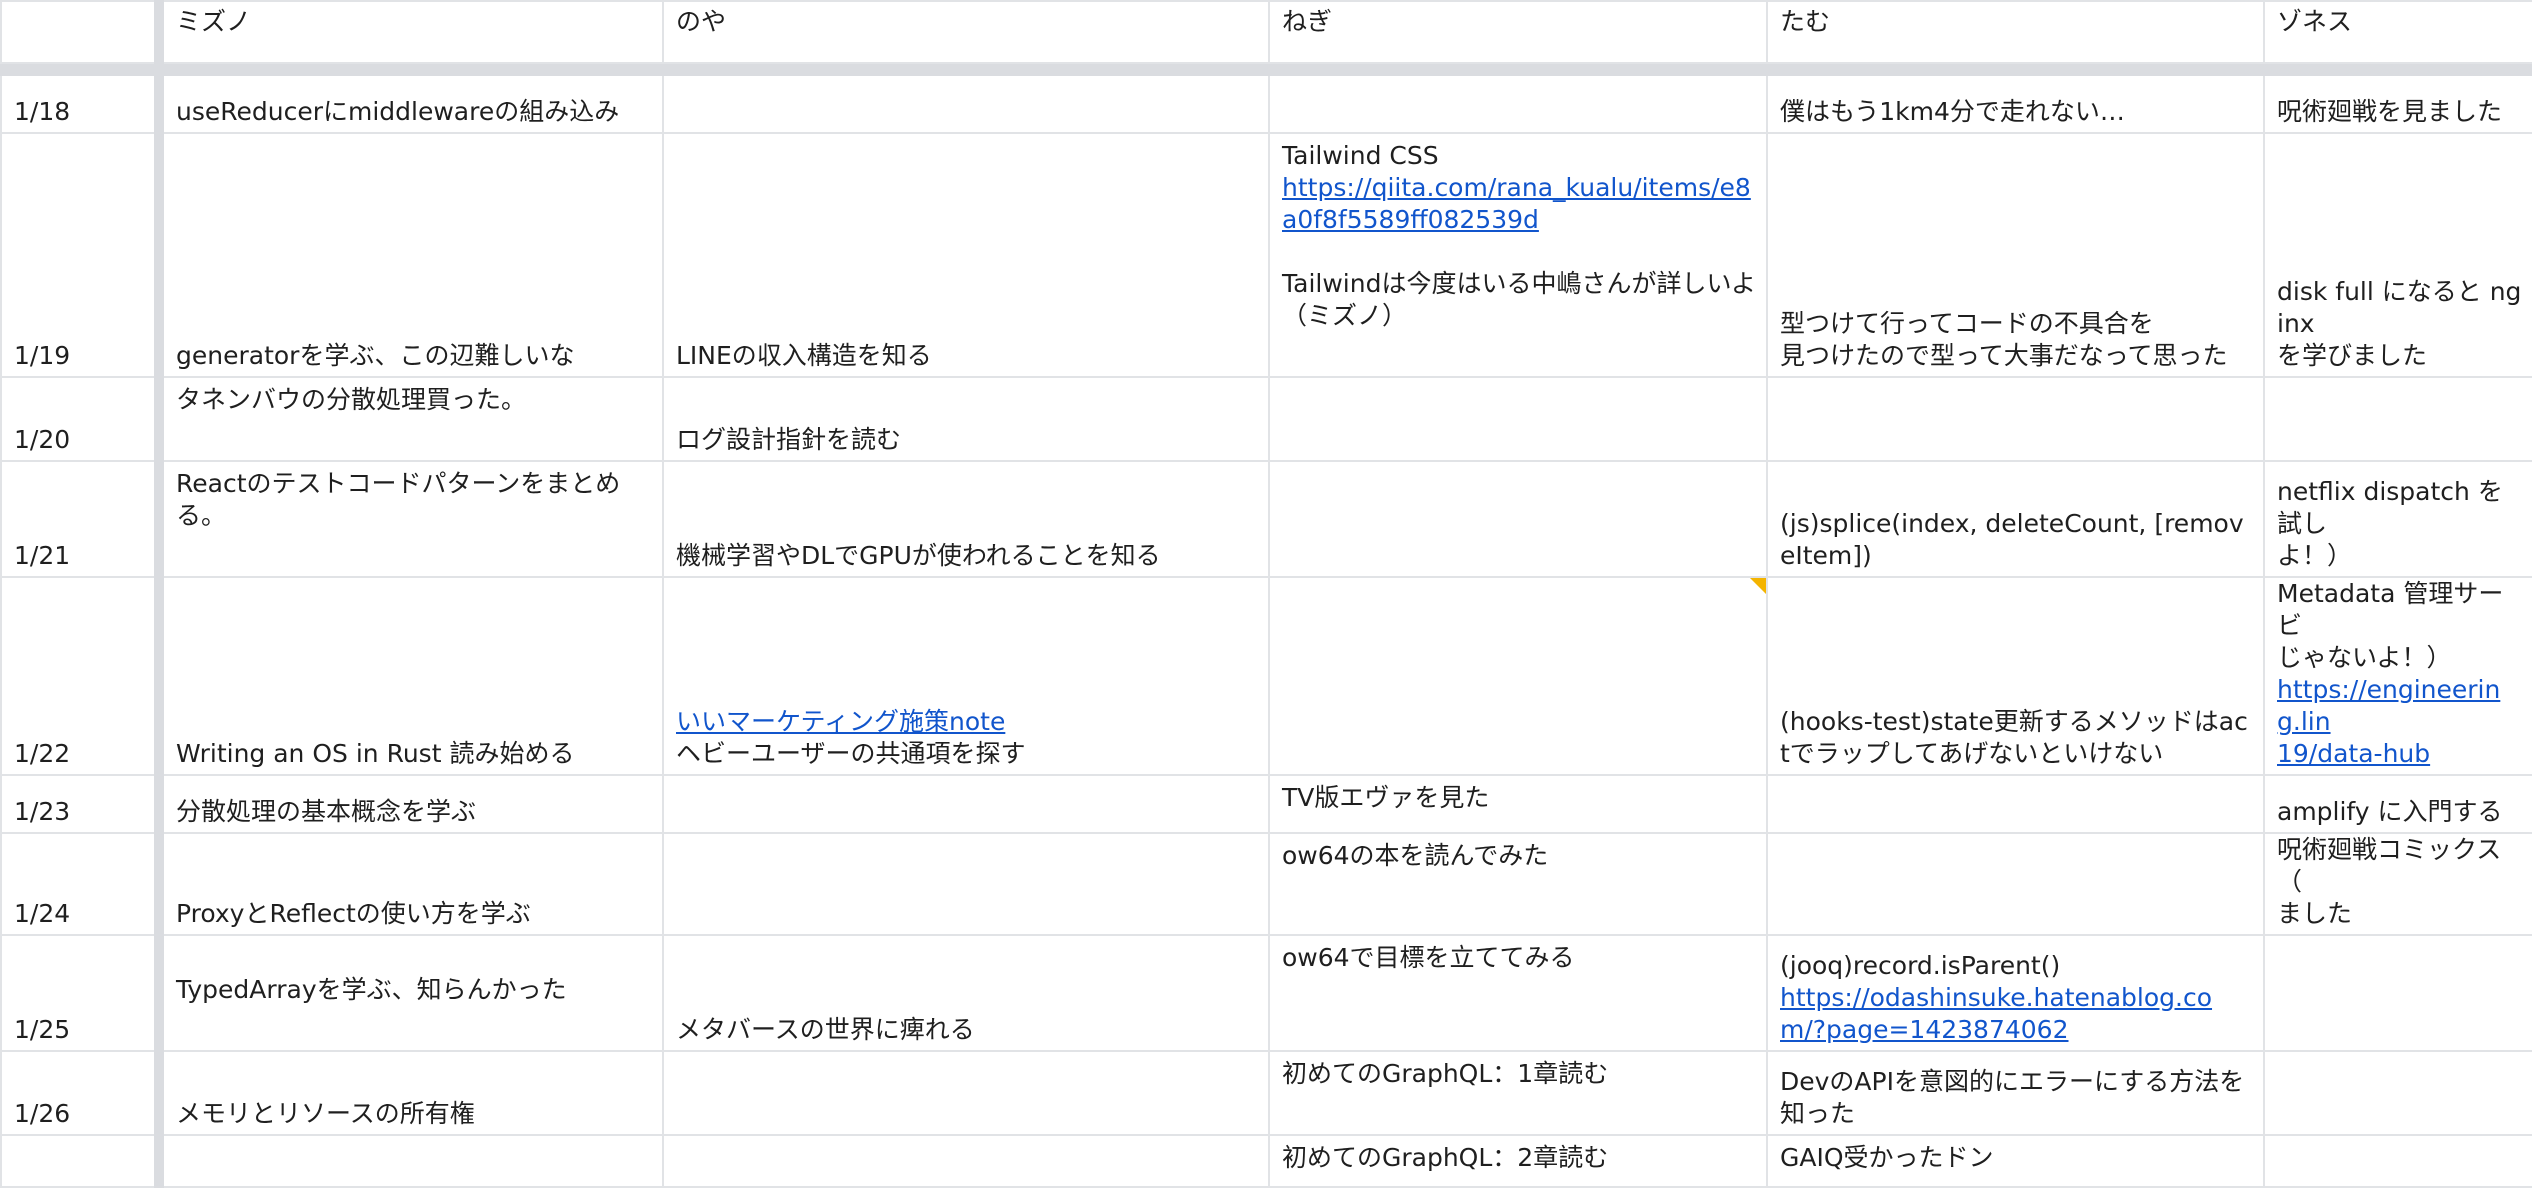 Image resolution: width=2532 pixels, height=1188 pixels. Describe the element at coordinates (1518, 32) in the screenshot. I see `column-header: ねぎ` at that location.